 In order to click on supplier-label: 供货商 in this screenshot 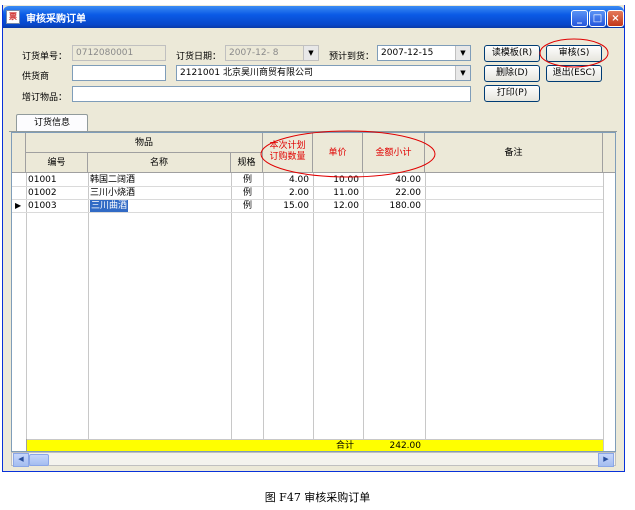, I will do `click(36, 77)`.